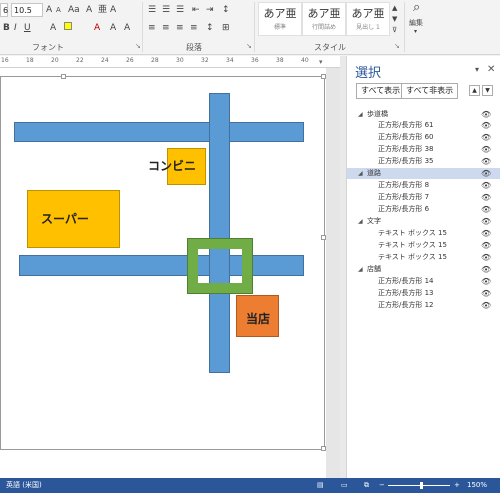 The width and height of the screenshot is (500, 493). What do you see at coordinates (423, 269) in the screenshot?
I see `group-row-shops: ◢ 店舗 👁` at bounding box center [423, 269].